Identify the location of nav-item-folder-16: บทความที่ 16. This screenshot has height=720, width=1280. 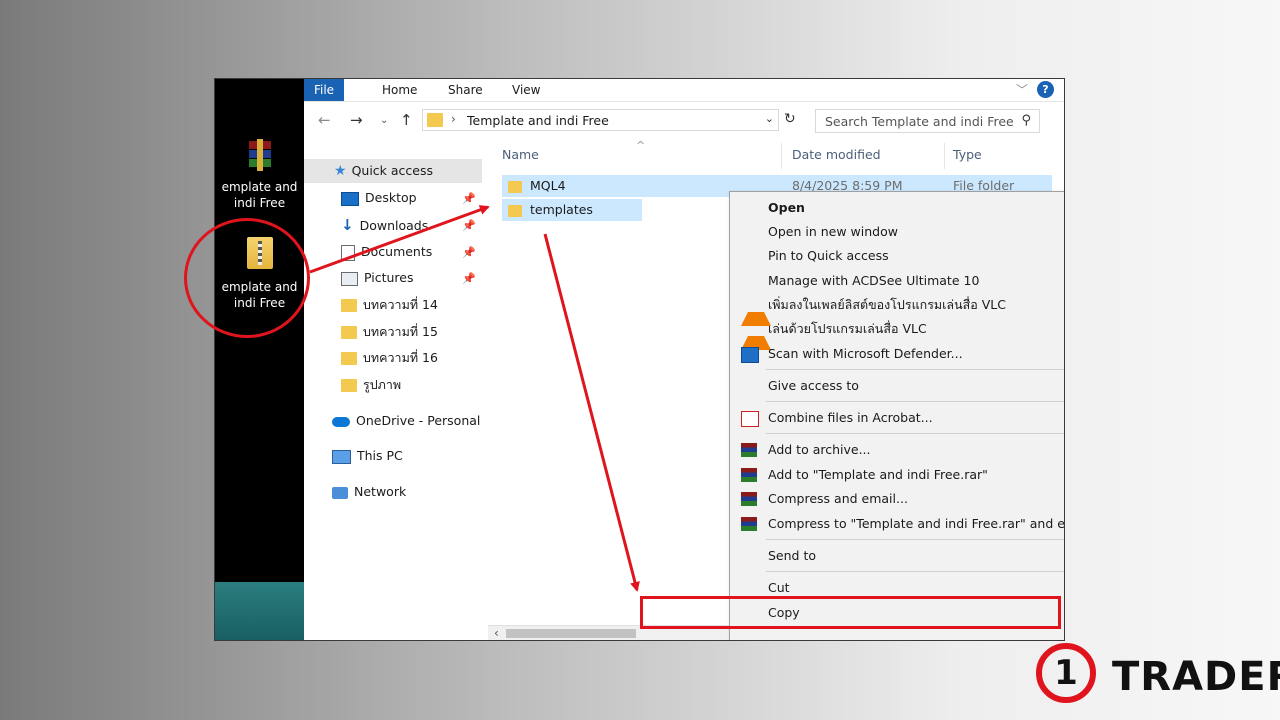
(389, 358).